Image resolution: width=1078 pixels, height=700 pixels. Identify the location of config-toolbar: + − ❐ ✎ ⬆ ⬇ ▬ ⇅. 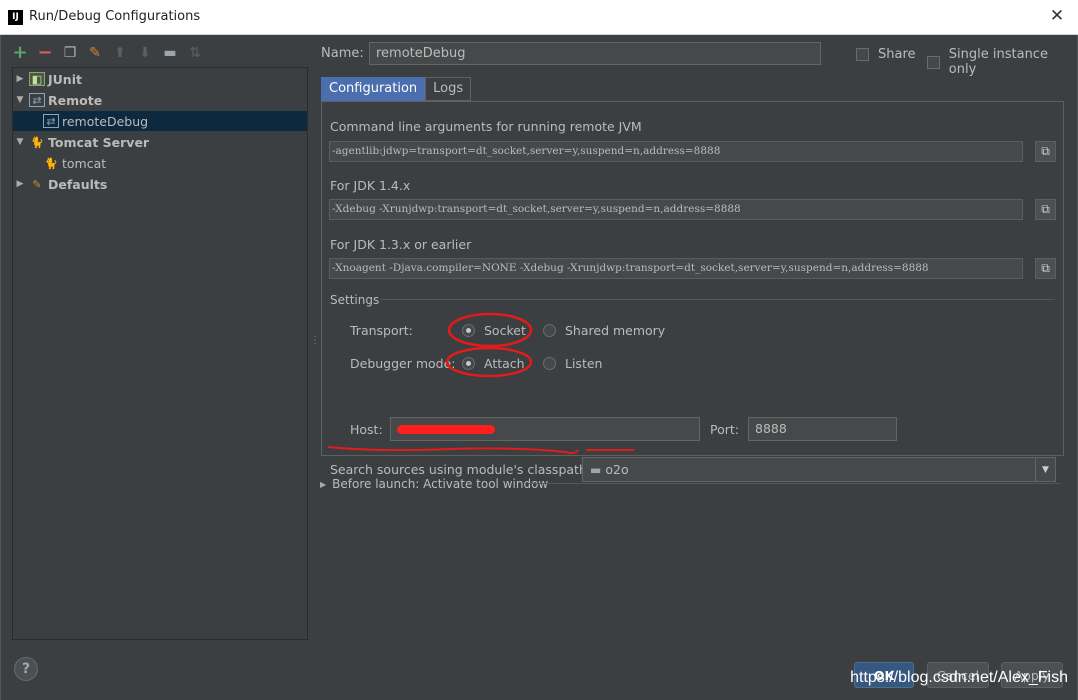
(107, 53).